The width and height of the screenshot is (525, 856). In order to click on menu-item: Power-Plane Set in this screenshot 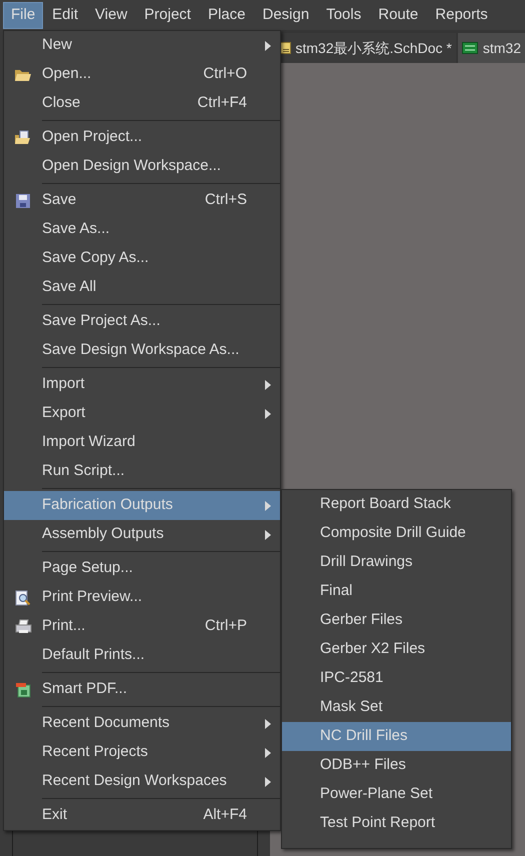, I will do `click(396, 794)`.